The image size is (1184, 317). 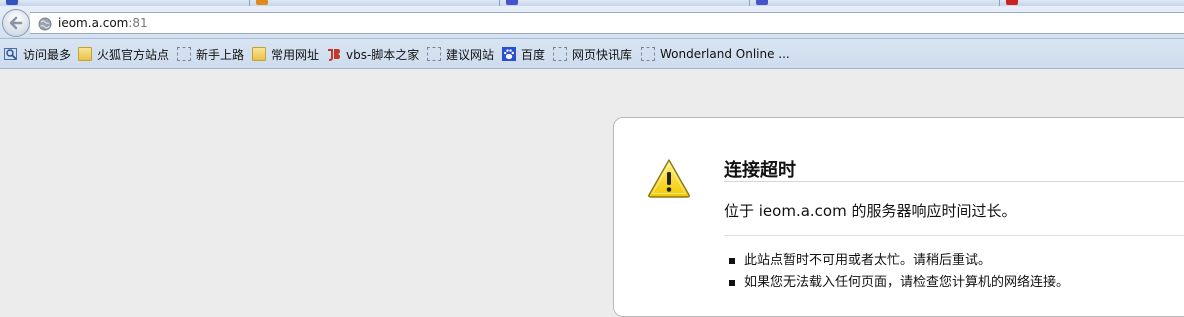 I want to click on url-port: :81, so click(x=138, y=23).